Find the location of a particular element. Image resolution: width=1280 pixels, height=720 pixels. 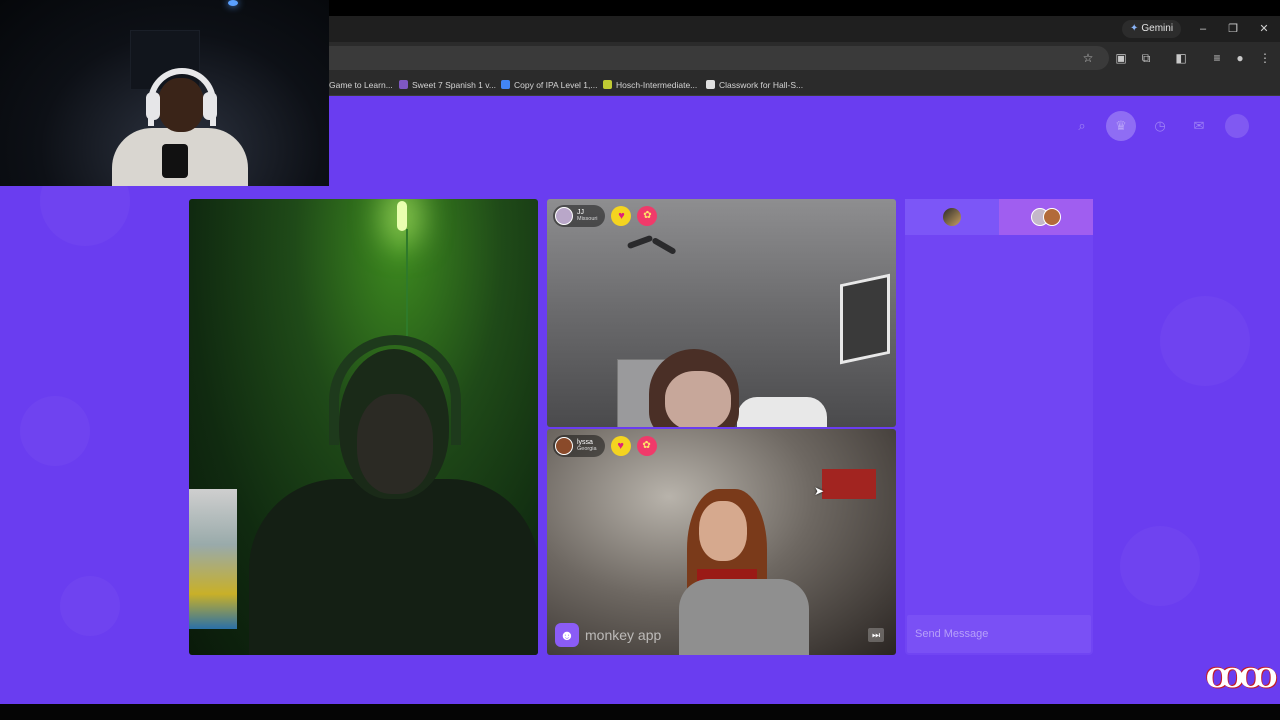

remote-user-2-badges: lyssa Georgia ♥ ✿ is located at coordinates (605, 446).